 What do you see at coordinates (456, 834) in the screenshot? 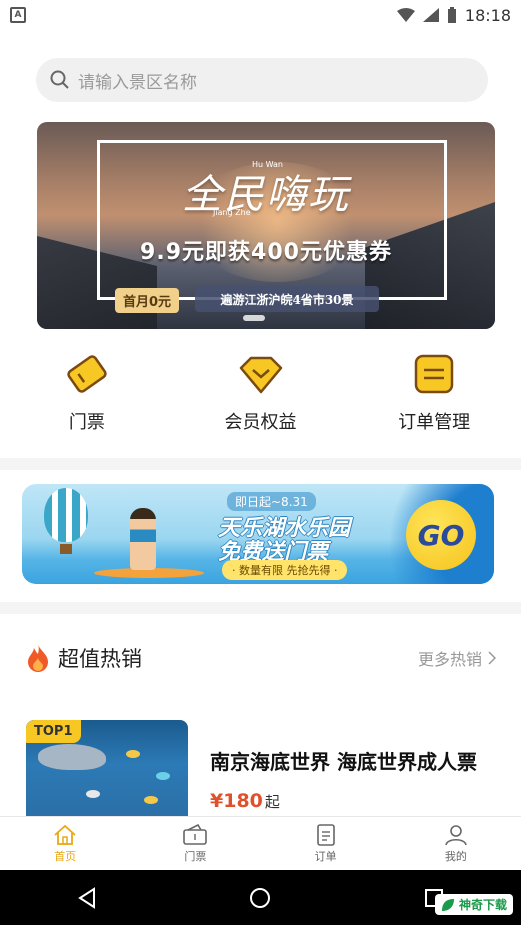
I see `profile-icon` at bounding box center [456, 834].